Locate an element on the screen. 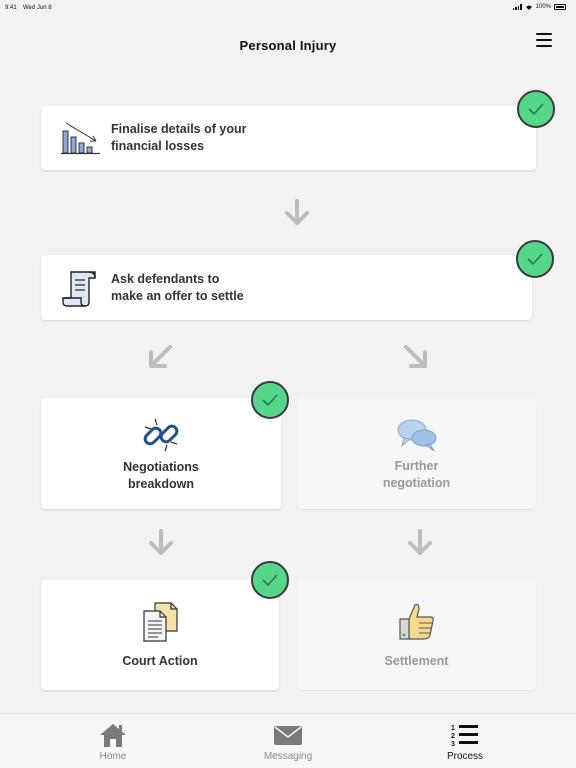 This screenshot has width=576, height=768. tab-bar: Home Messaging 1 2 3 Process is located at coordinates (288, 740).